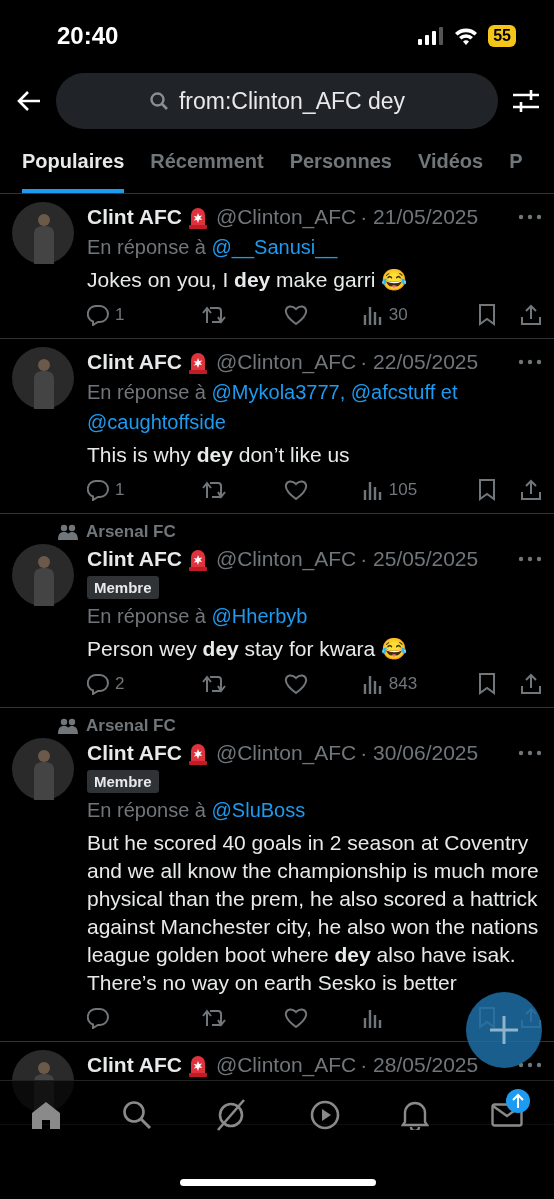  What do you see at coordinates (507, 1115) in the screenshot?
I see `mail-icon` at bounding box center [507, 1115].